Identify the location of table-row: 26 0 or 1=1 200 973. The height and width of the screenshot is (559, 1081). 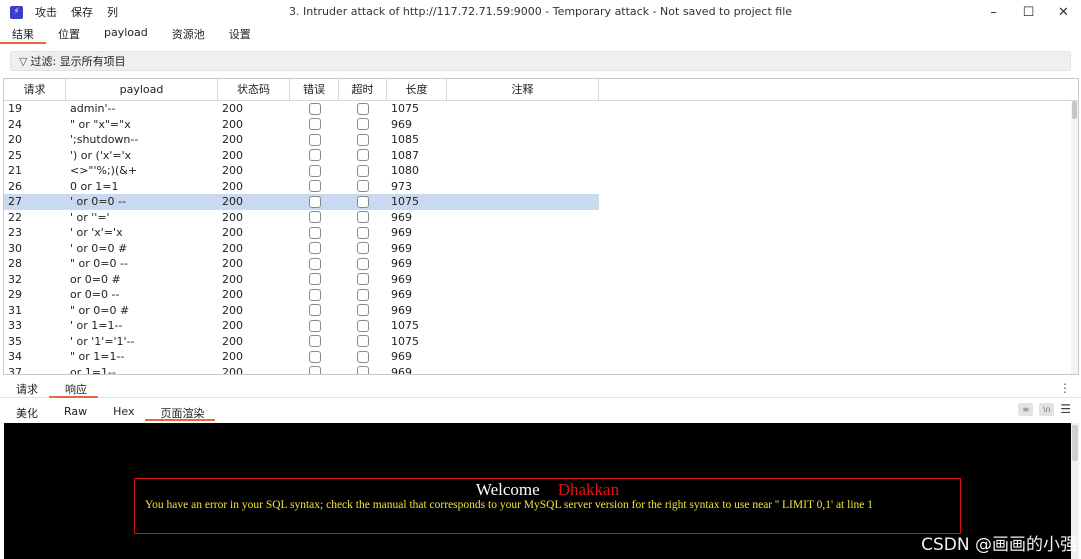
(541, 187).